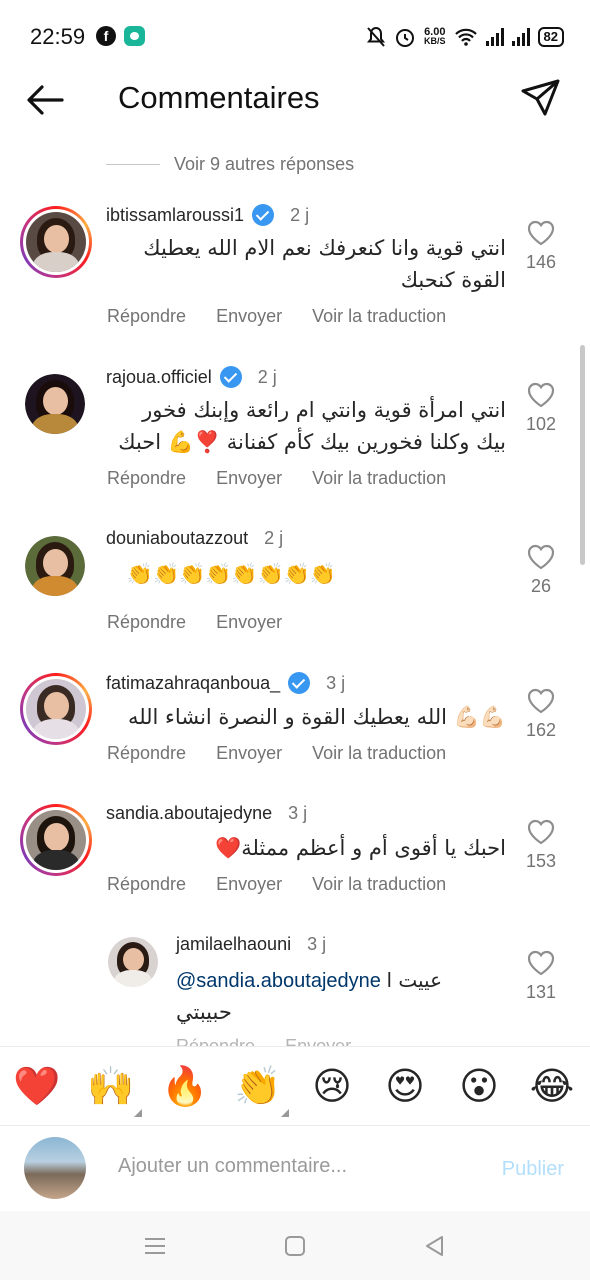 This screenshot has width=590, height=1280. I want to click on facebook-notification-icon: f, so click(106, 36).